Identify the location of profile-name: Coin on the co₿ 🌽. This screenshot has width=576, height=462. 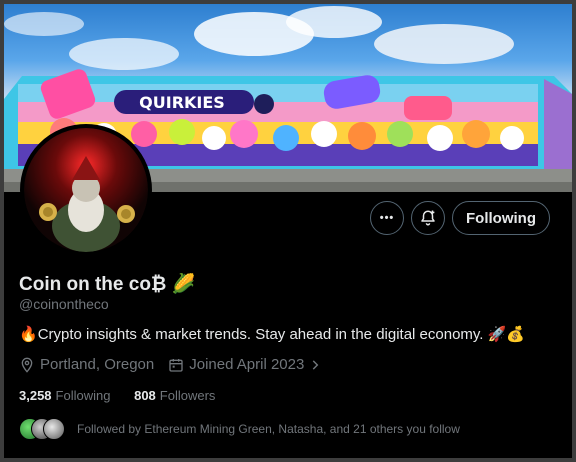
(107, 284).